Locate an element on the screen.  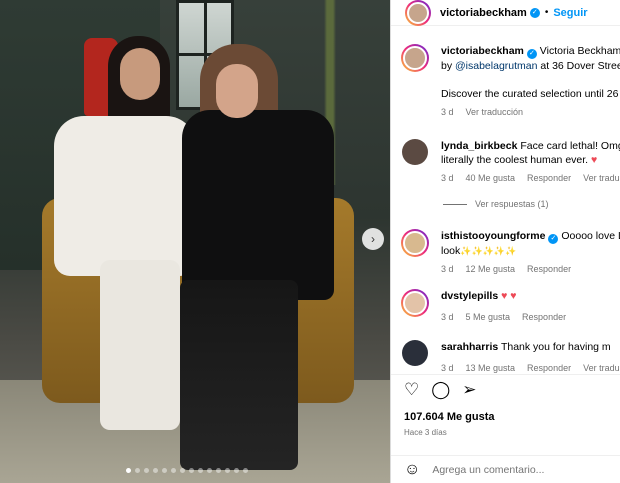
comment-username: sarahharris is located at coordinates (469, 347).